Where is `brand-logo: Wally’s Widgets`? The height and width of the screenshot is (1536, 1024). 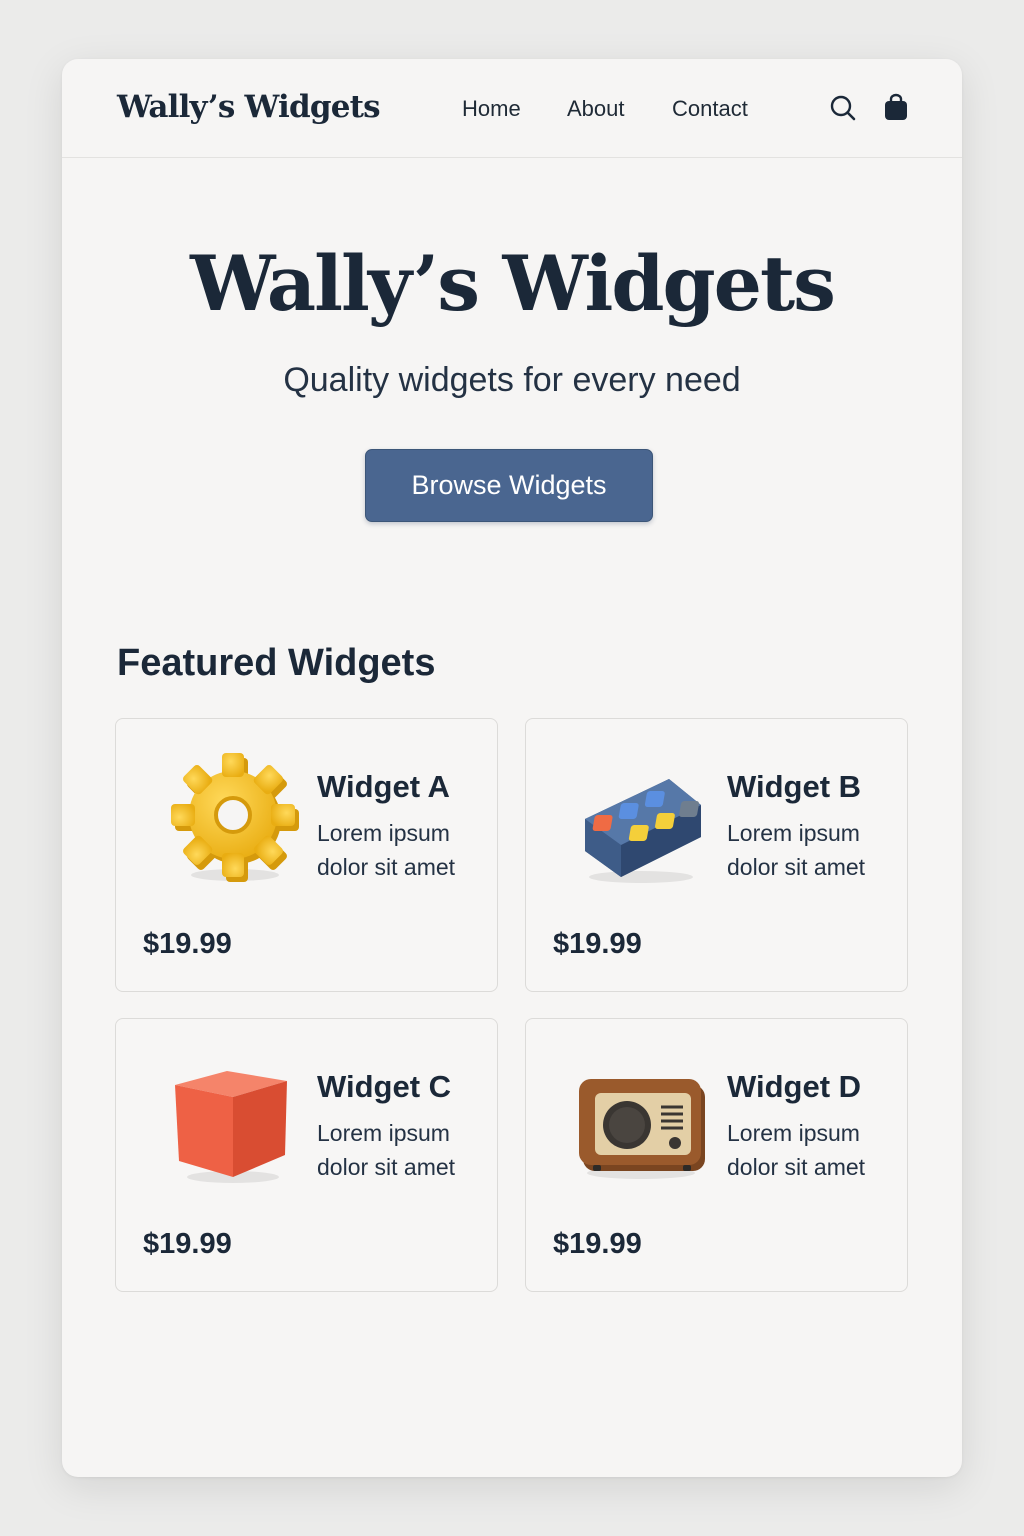
brand-logo: Wally’s Widgets is located at coordinates (249, 107).